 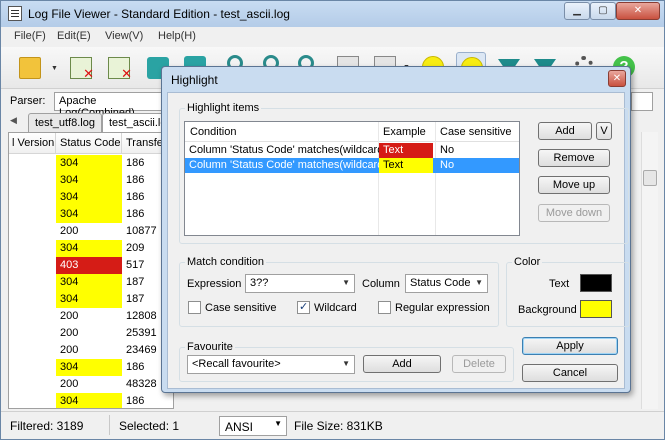 I want to click on recall-favourite-combo: <Recall favourite> ▼, so click(x=271, y=364).